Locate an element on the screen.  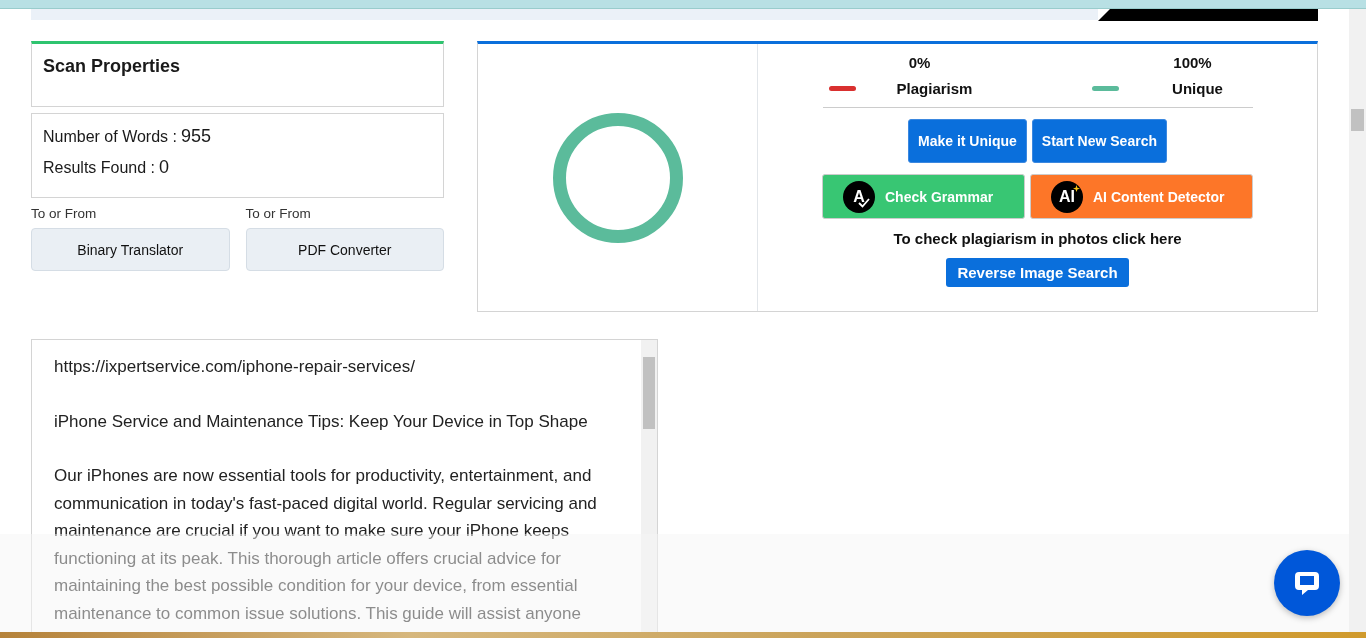
tool-button: PDF Converter is located at coordinates (344, 249).